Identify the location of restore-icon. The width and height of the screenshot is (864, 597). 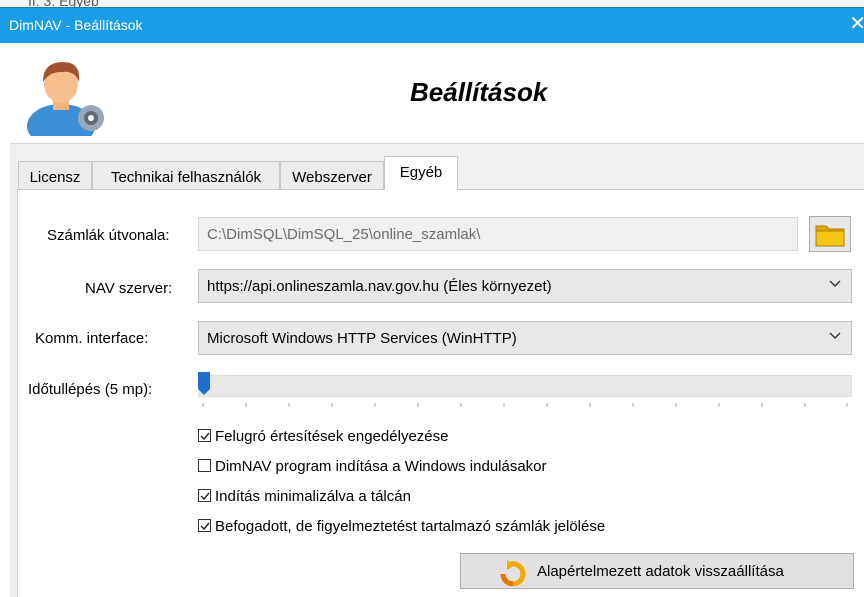
(513, 573).